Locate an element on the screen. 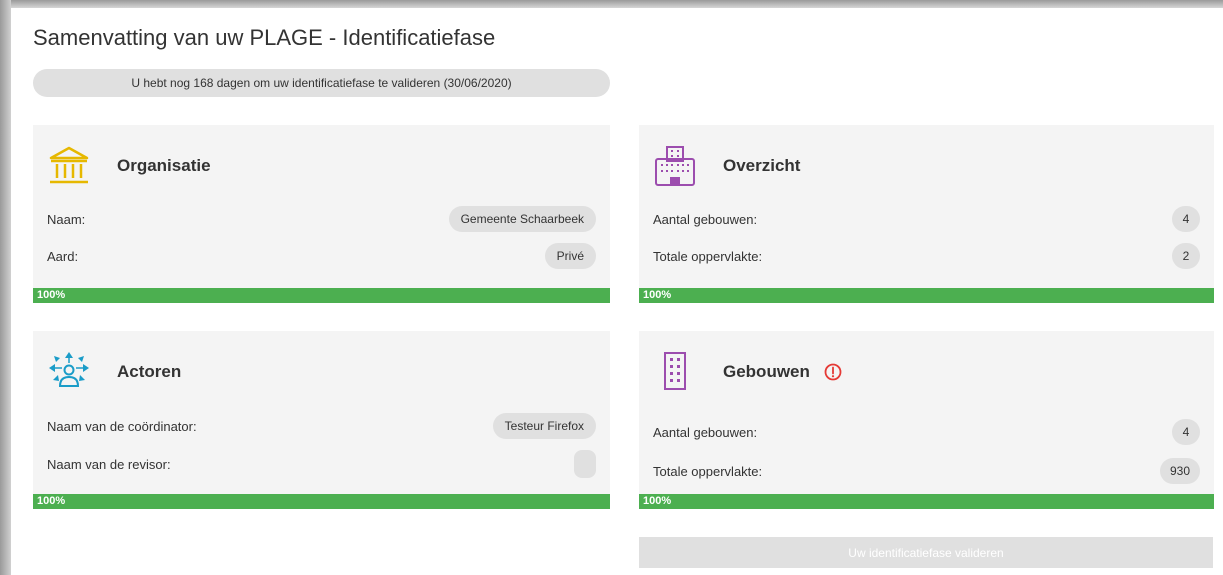  row-value-pill: Gemeente Schaarbeek is located at coordinates (522, 219).